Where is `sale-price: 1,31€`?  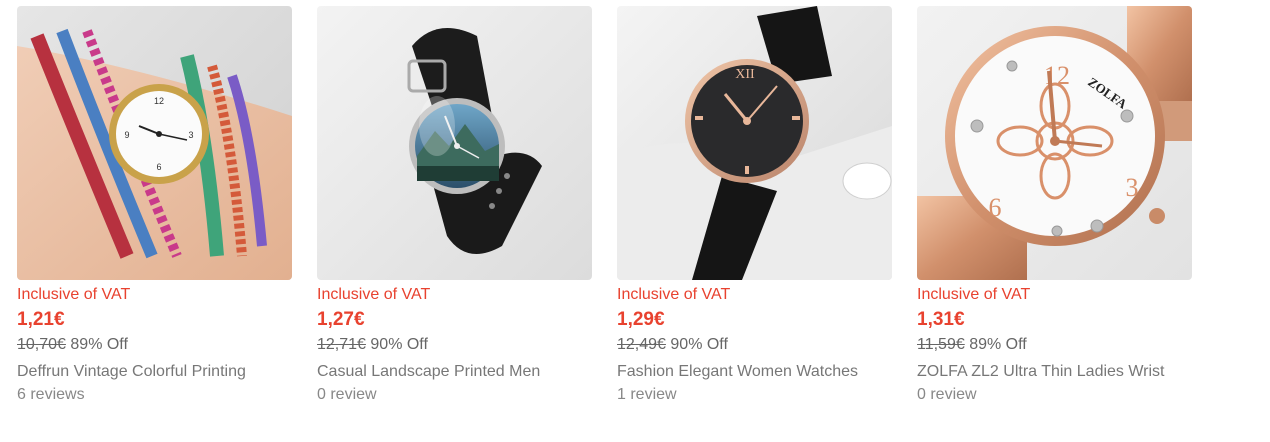 sale-price: 1,31€ is located at coordinates (941, 319).